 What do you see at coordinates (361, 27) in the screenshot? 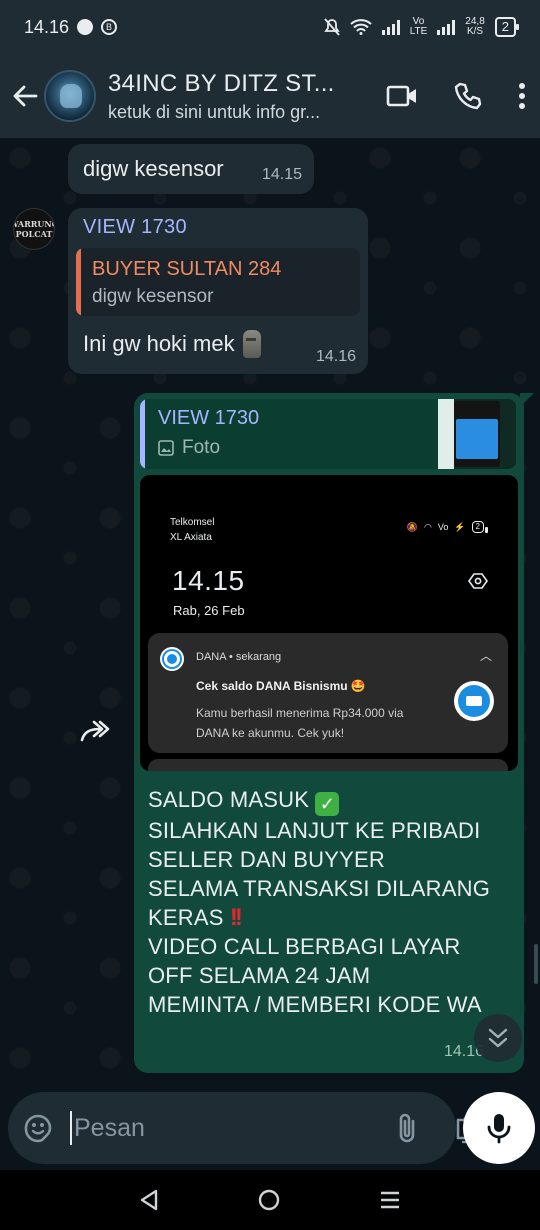
I see `wifi-icon` at bounding box center [361, 27].